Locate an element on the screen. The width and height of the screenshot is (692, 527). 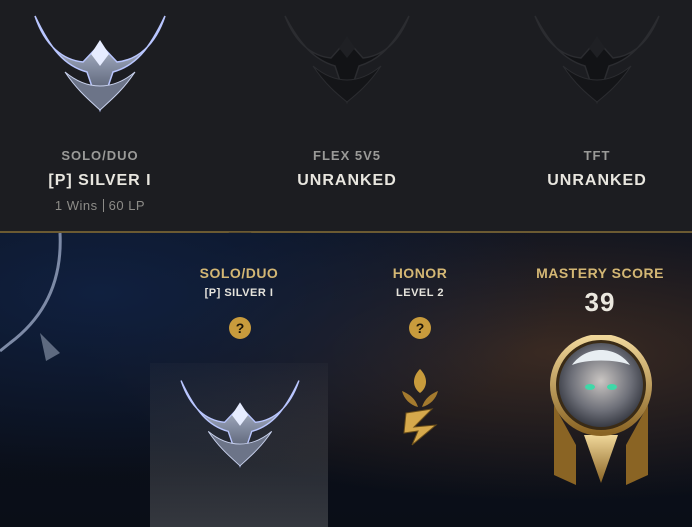
mastery-score: 39 is located at coordinates (600, 302).